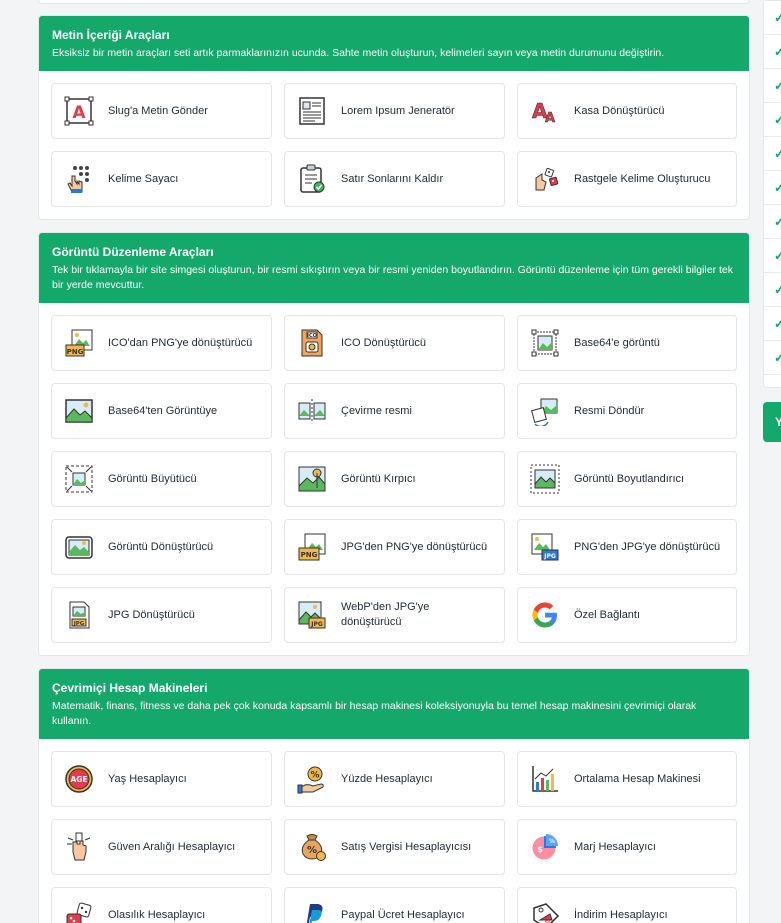  Describe the element at coordinates (627, 111) in the screenshot. I see `tool-case-converter: AA Kasa Dönüştürücü` at that location.